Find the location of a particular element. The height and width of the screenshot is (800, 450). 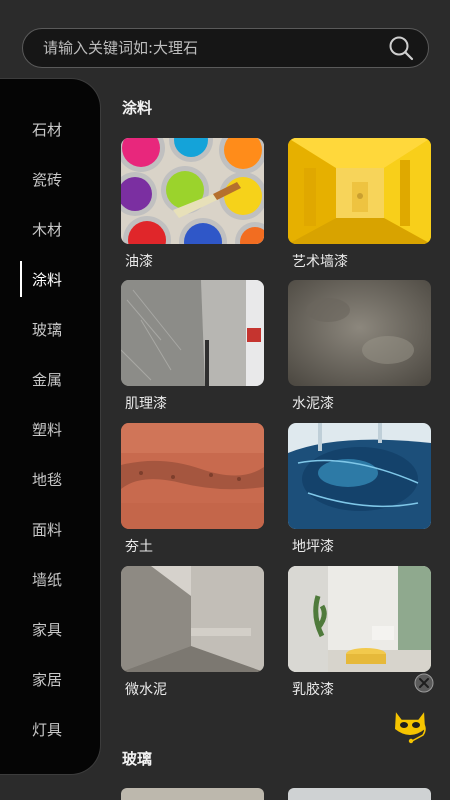

sidebar-item-label: 塑料 is located at coordinates (47, 429).